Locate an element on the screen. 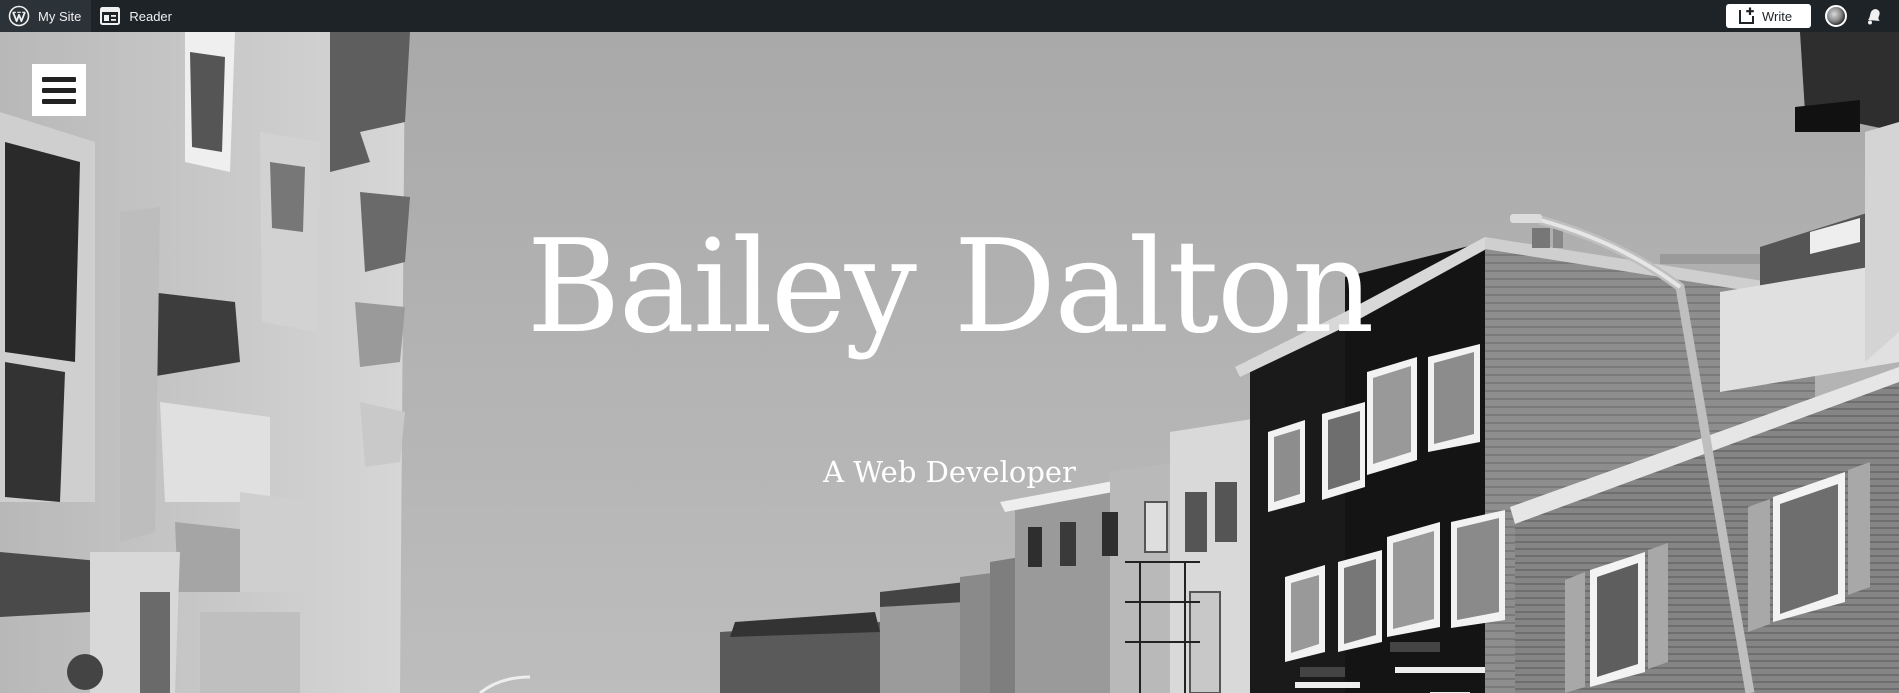 This screenshot has height=693, width=1899. reader-label: Reader is located at coordinates (150, 16).